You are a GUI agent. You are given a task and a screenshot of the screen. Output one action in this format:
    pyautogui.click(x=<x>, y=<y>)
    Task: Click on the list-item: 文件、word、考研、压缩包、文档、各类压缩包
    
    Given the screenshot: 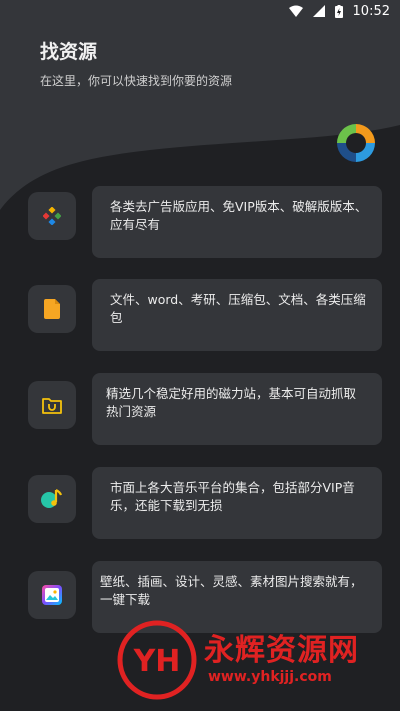 What is the action you would take?
    pyautogui.click(x=205, y=315)
    